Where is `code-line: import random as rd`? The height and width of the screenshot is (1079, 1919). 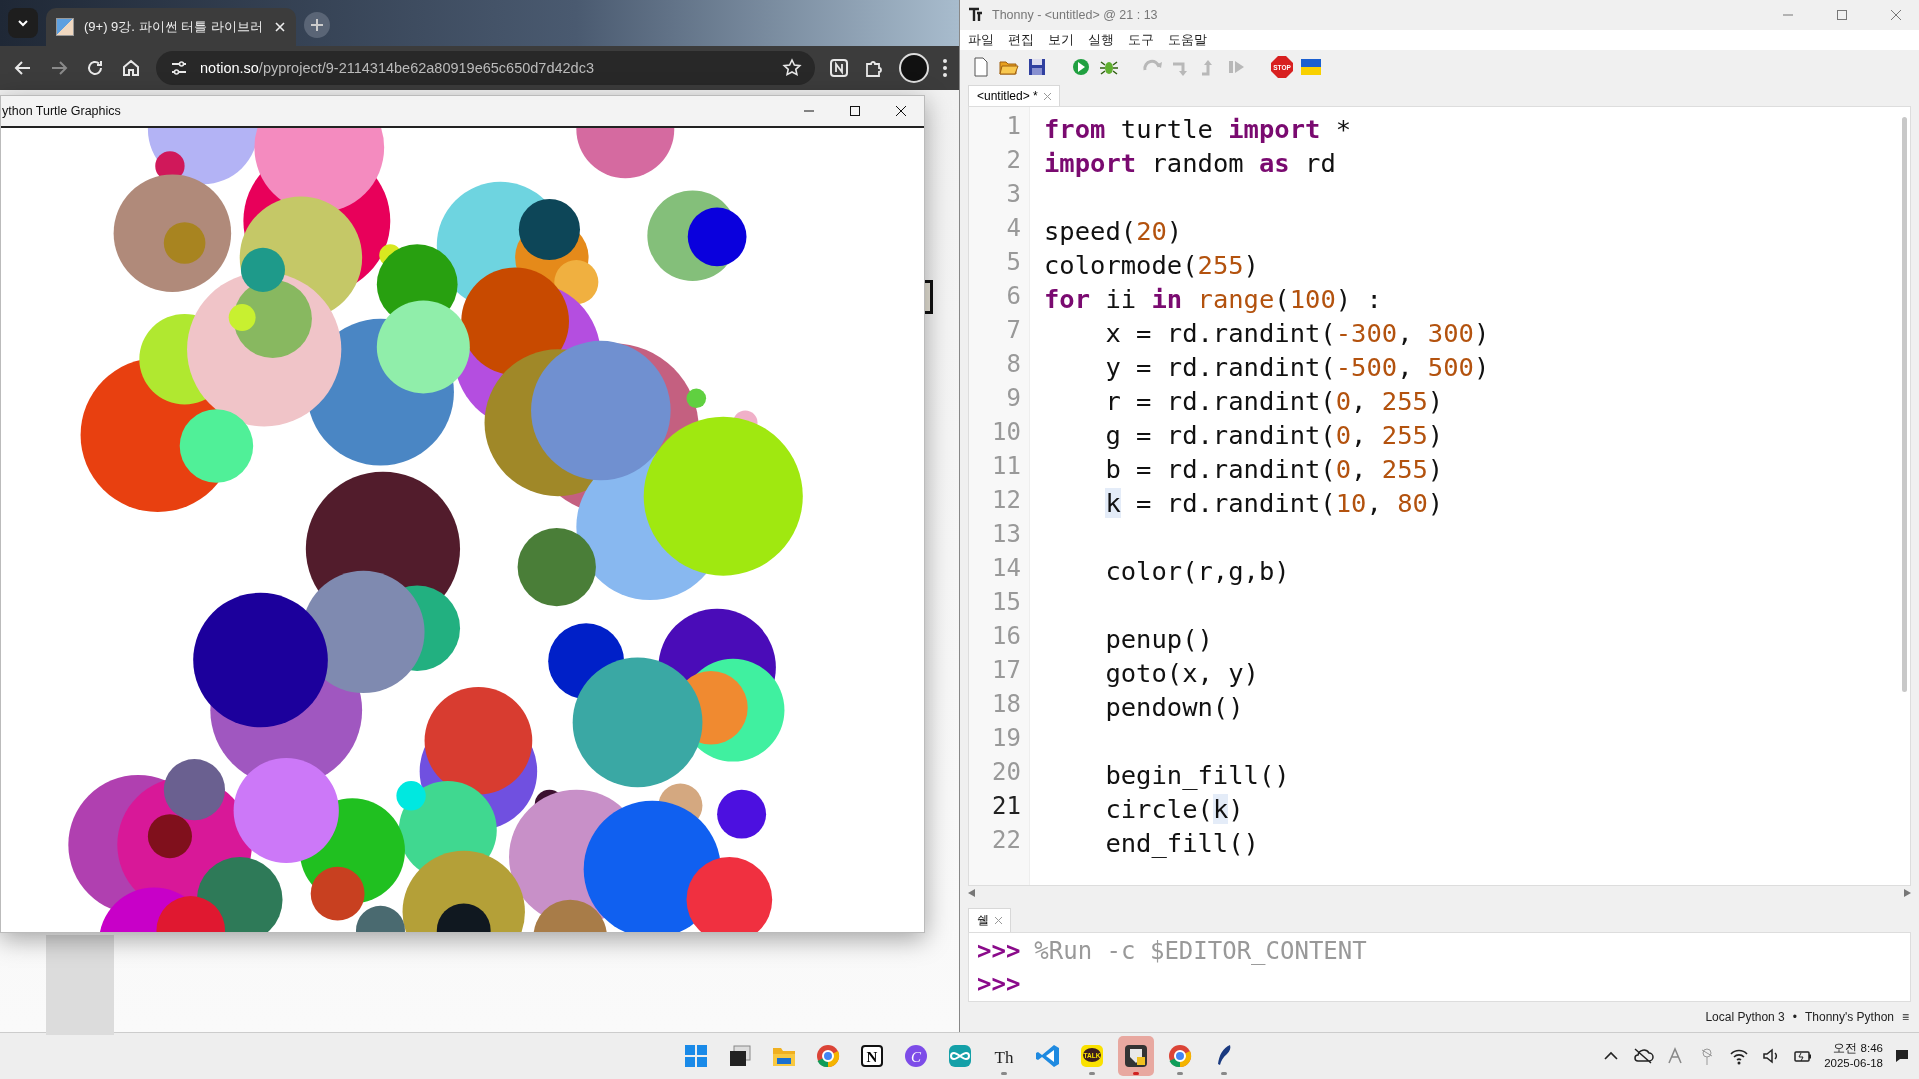
code-line: import random as rd is located at coordinates (1190, 163).